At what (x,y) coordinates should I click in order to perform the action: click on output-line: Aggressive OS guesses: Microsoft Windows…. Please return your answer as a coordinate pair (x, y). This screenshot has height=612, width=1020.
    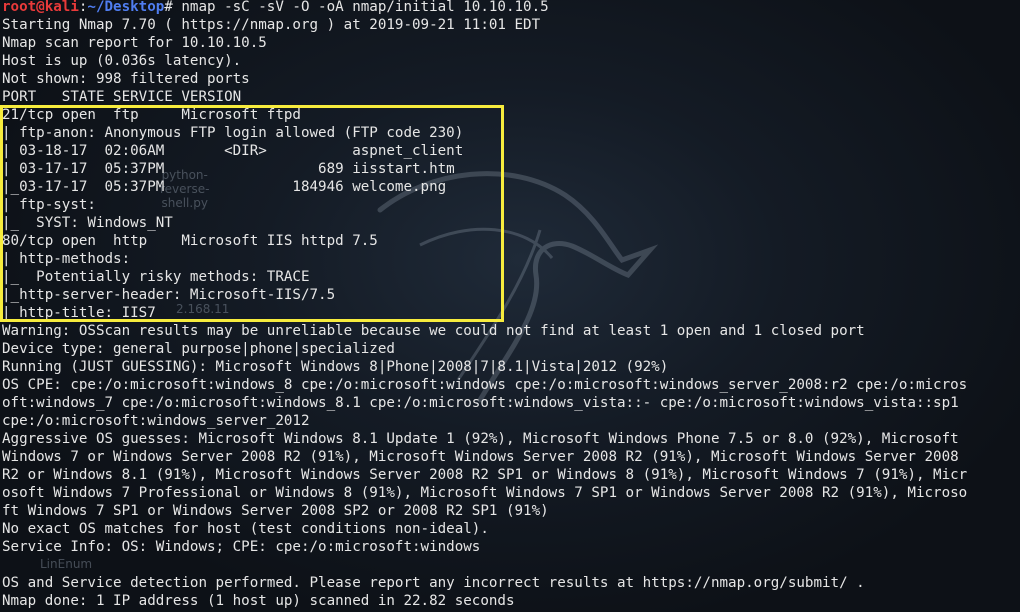
    Looking at the image, I should click on (480, 439).